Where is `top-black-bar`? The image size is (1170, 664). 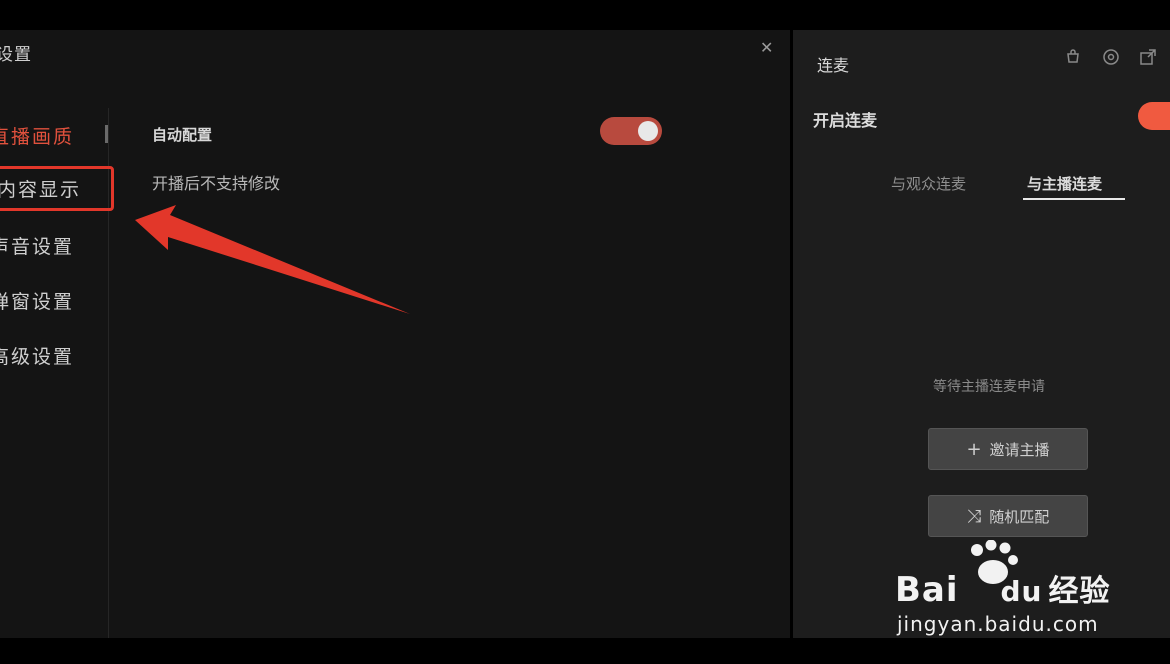 top-black-bar is located at coordinates (585, 15).